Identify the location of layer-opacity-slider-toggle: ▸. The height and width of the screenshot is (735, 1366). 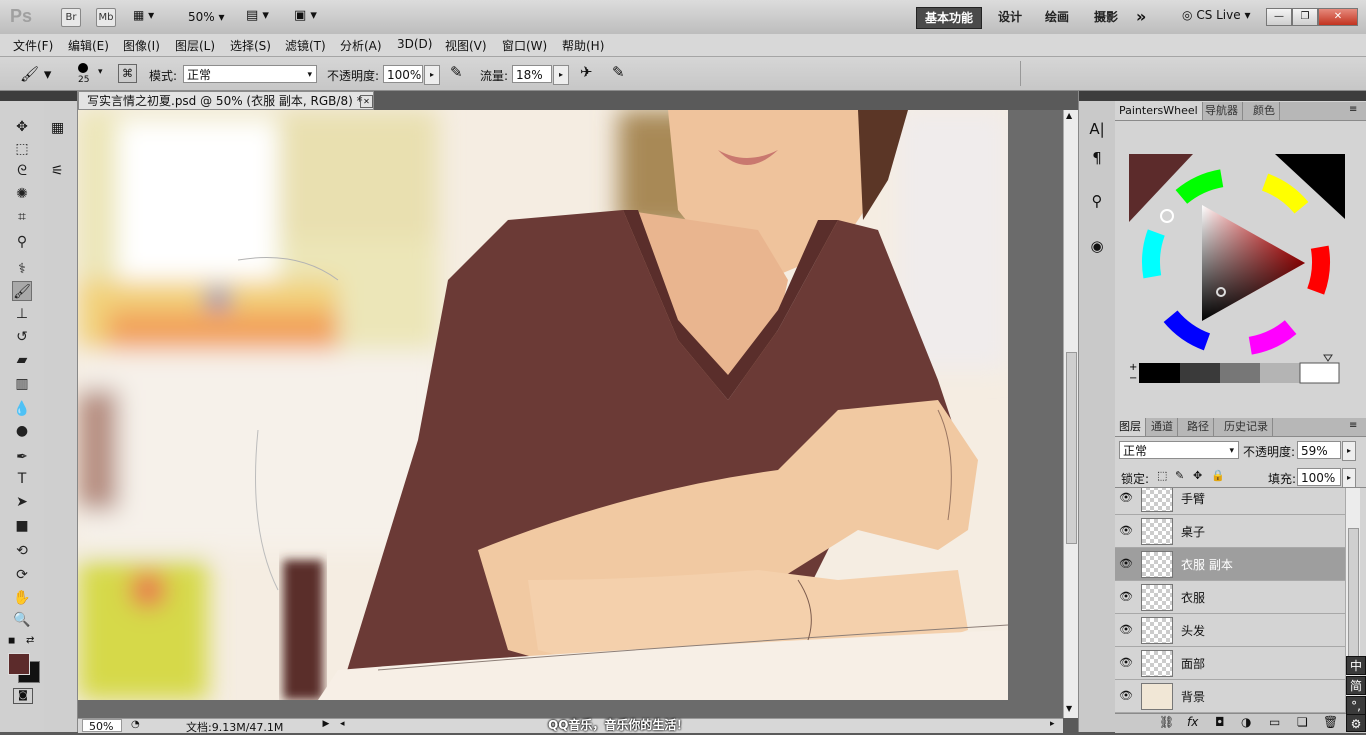
(1349, 451).